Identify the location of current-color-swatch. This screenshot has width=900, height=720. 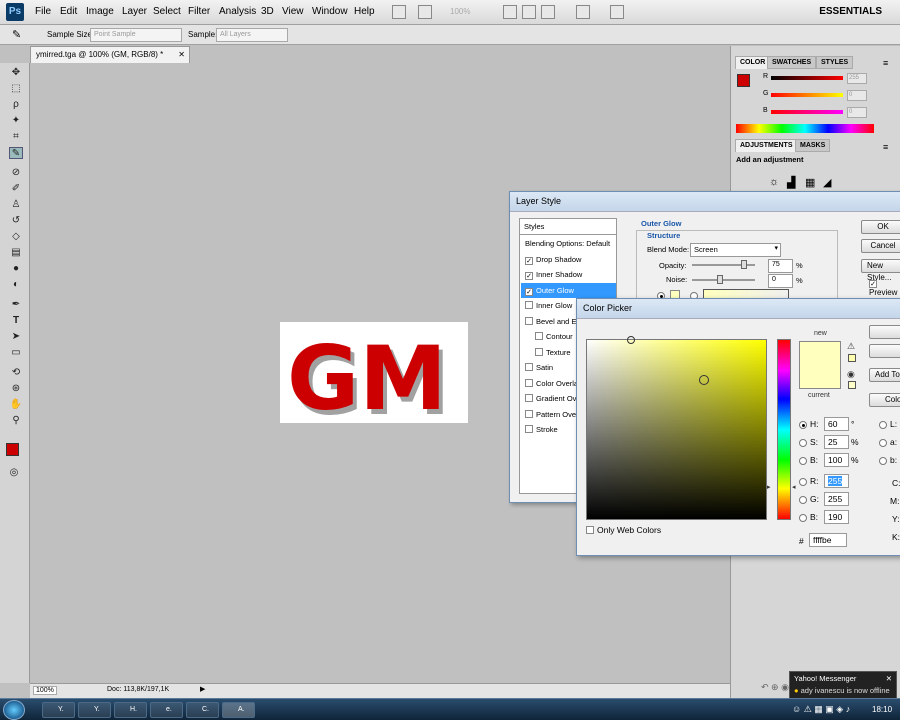
(820, 377).